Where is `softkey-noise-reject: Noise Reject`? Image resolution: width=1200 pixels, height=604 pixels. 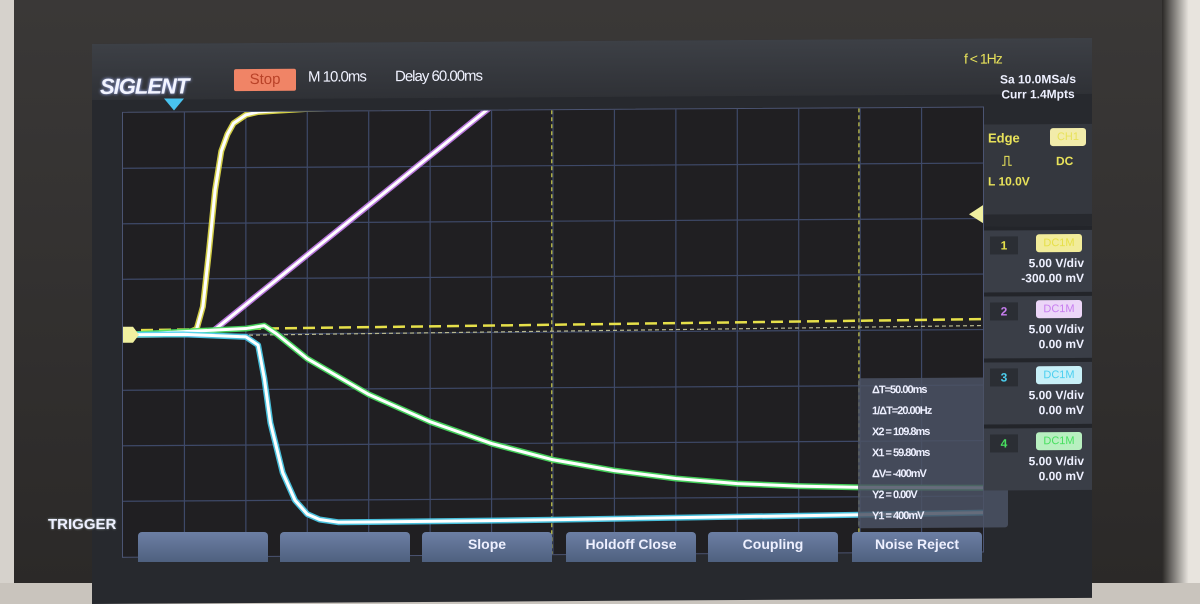 softkey-noise-reject: Noise Reject is located at coordinates (917, 547).